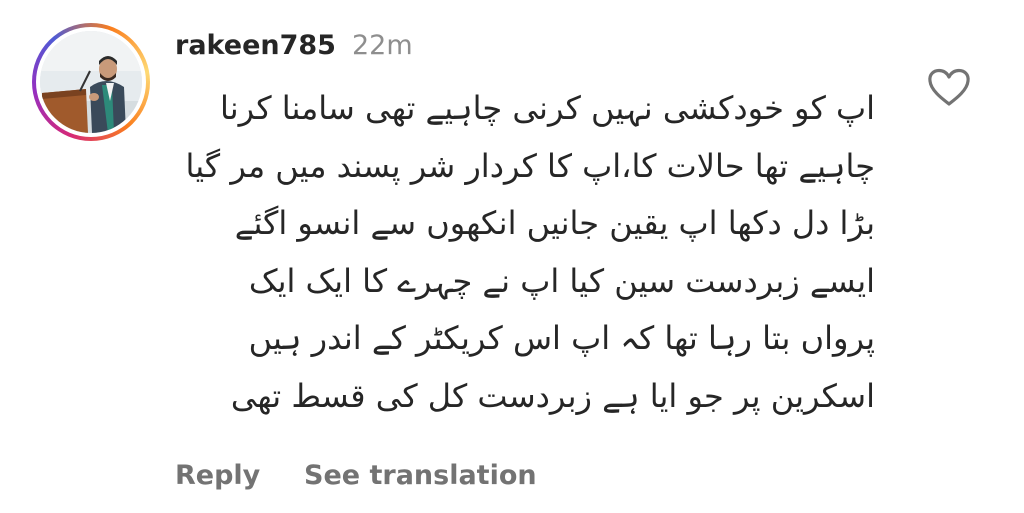 The image size is (1024, 513). What do you see at coordinates (255, 46) in the screenshot?
I see `username: rakeen785` at bounding box center [255, 46].